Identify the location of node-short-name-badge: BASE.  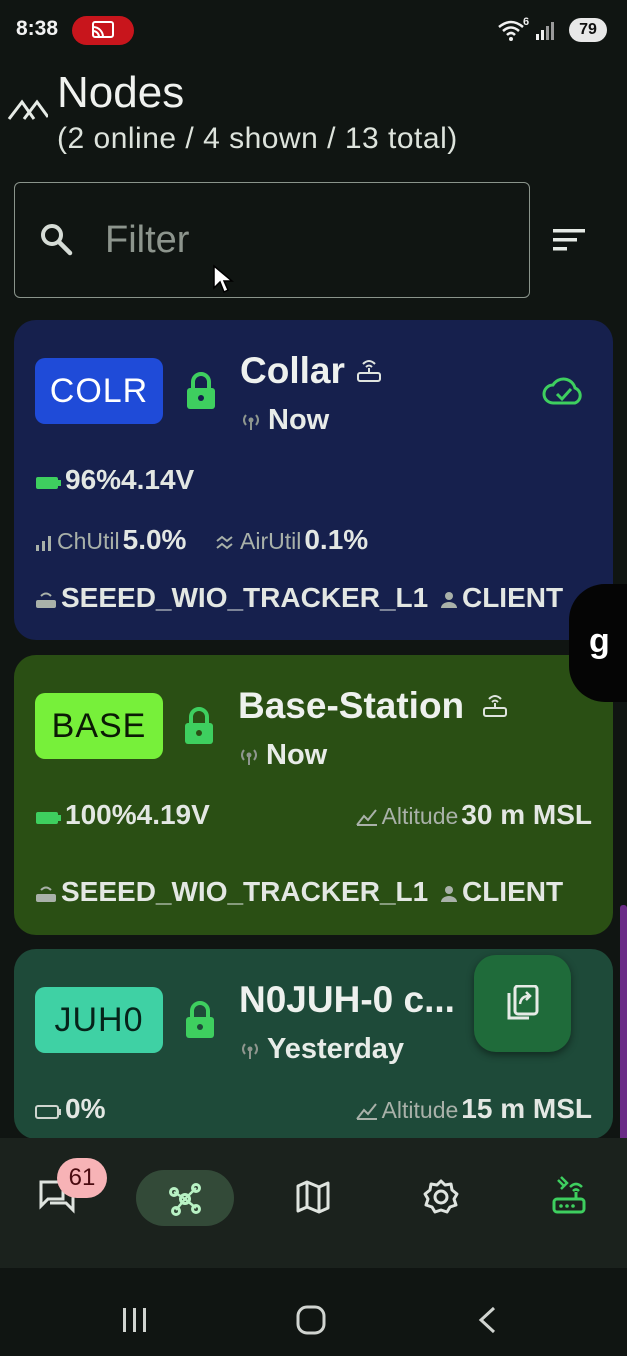
(99, 726).